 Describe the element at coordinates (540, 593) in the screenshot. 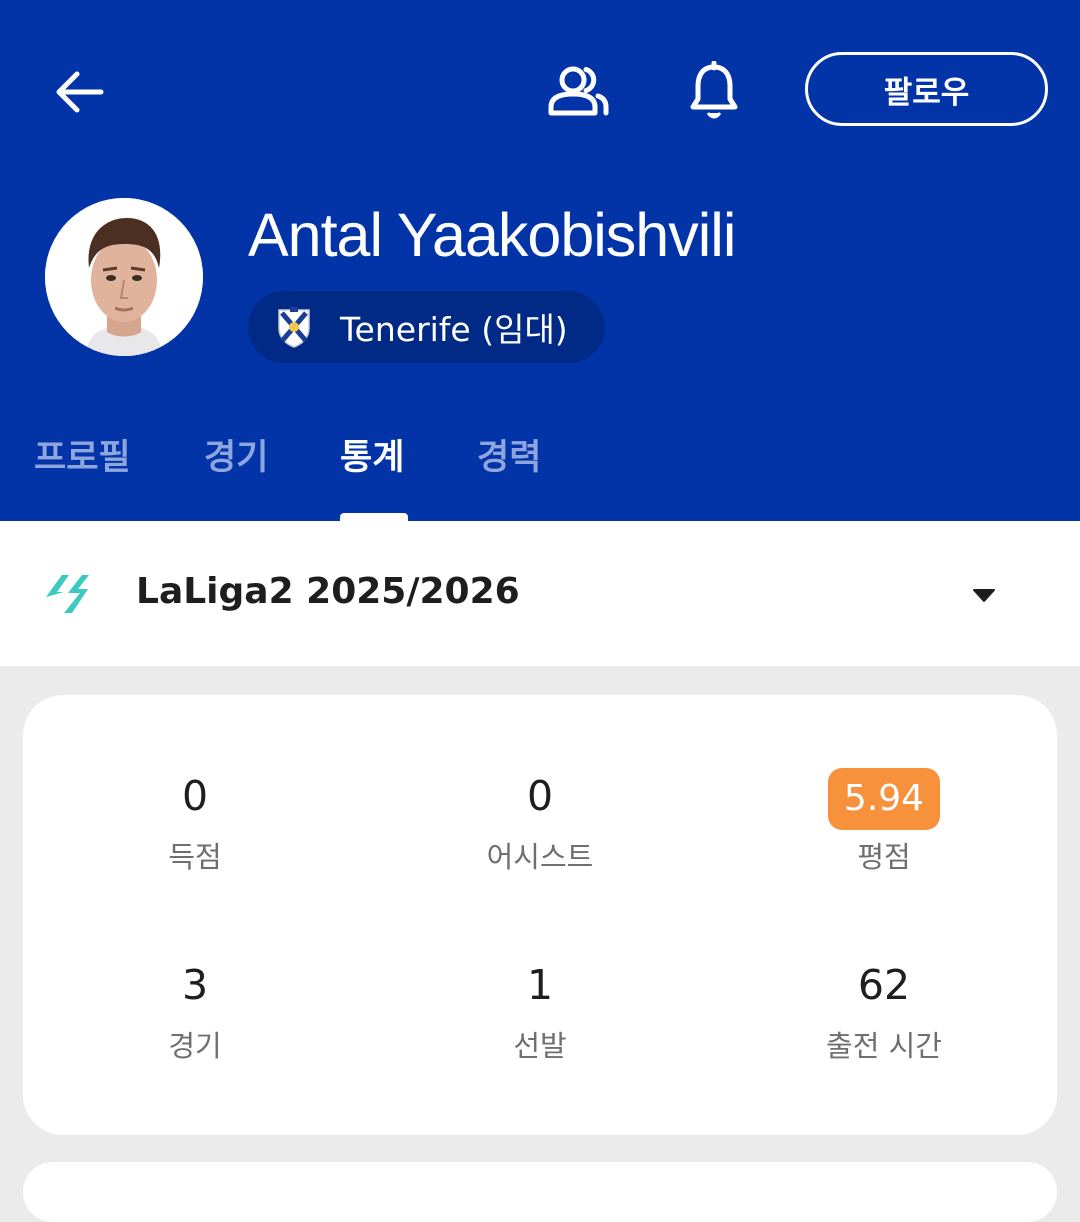

I see `league-season-selector: LaLiga2 2025/2026` at that location.